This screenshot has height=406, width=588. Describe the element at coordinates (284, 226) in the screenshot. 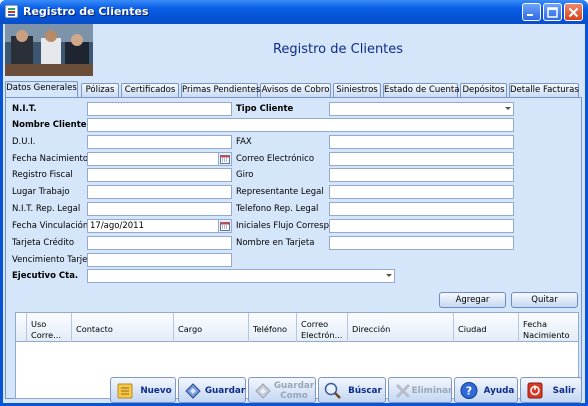

I see `iniciales-flujo-label: Iniciales Flujo Corresp.` at that location.